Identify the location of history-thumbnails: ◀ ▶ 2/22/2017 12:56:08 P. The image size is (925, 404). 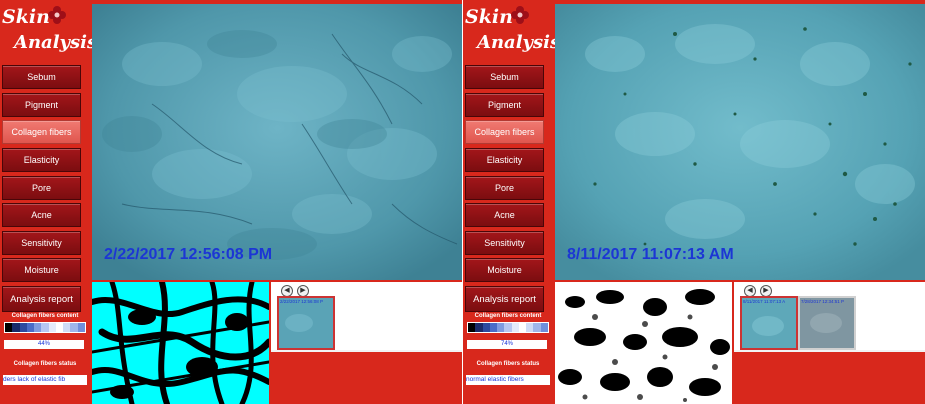
(366, 316).